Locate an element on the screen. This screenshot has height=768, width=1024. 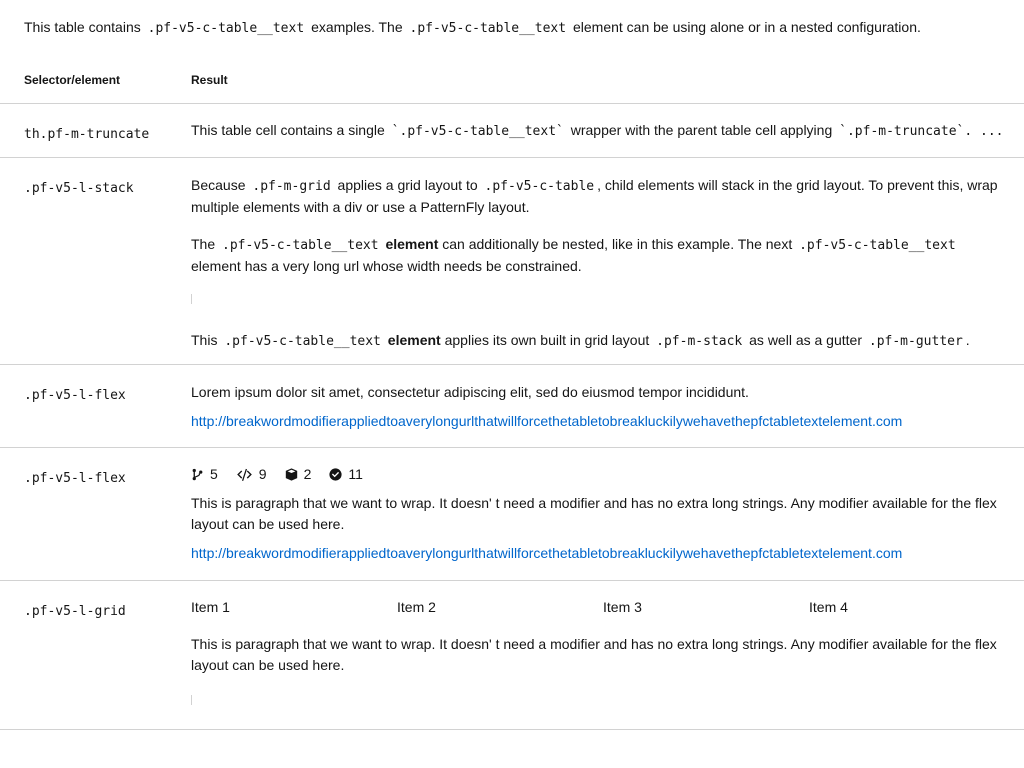
result-text: applies its own built in grid layout is located at coordinates (547, 340).